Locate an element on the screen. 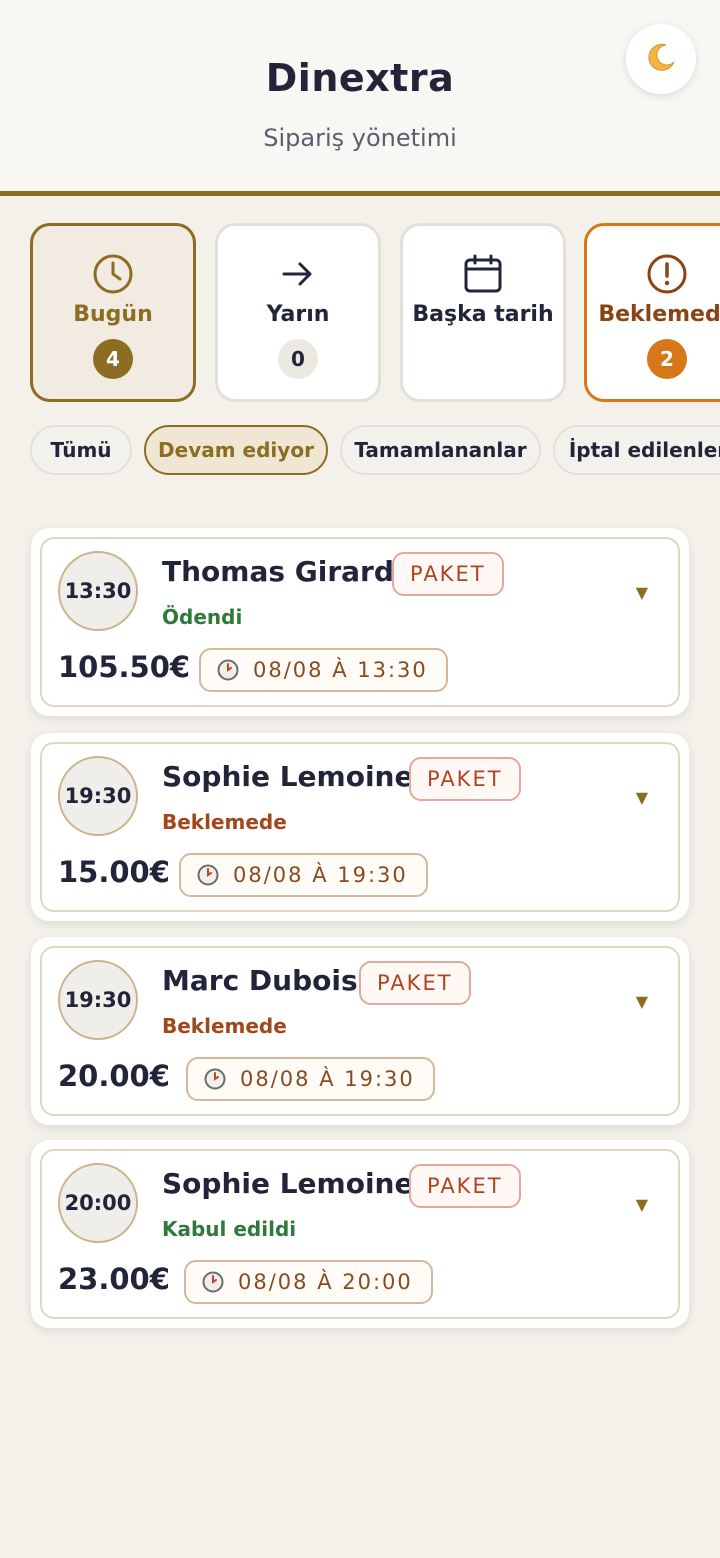 This screenshot has height=1558, width=720. order-price: 15.00€ is located at coordinates (114, 872).